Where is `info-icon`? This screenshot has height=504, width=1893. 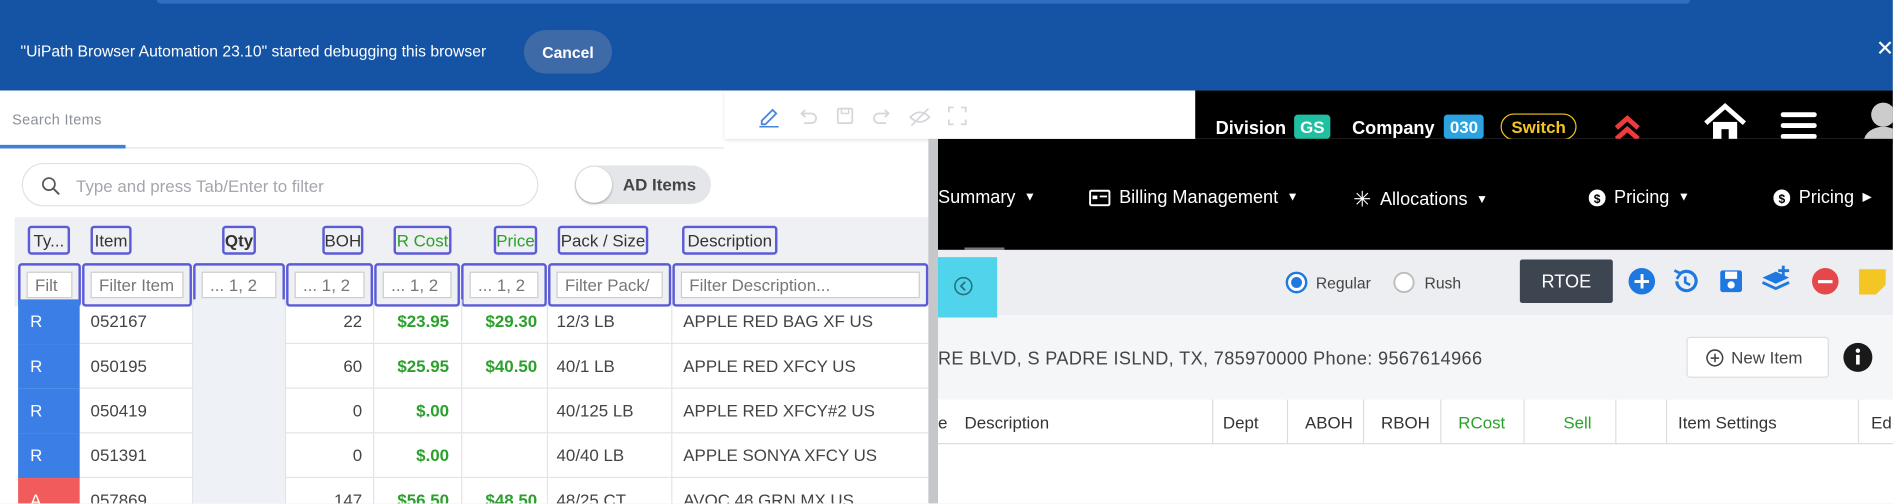
info-icon is located at coordinates (1857, 357).